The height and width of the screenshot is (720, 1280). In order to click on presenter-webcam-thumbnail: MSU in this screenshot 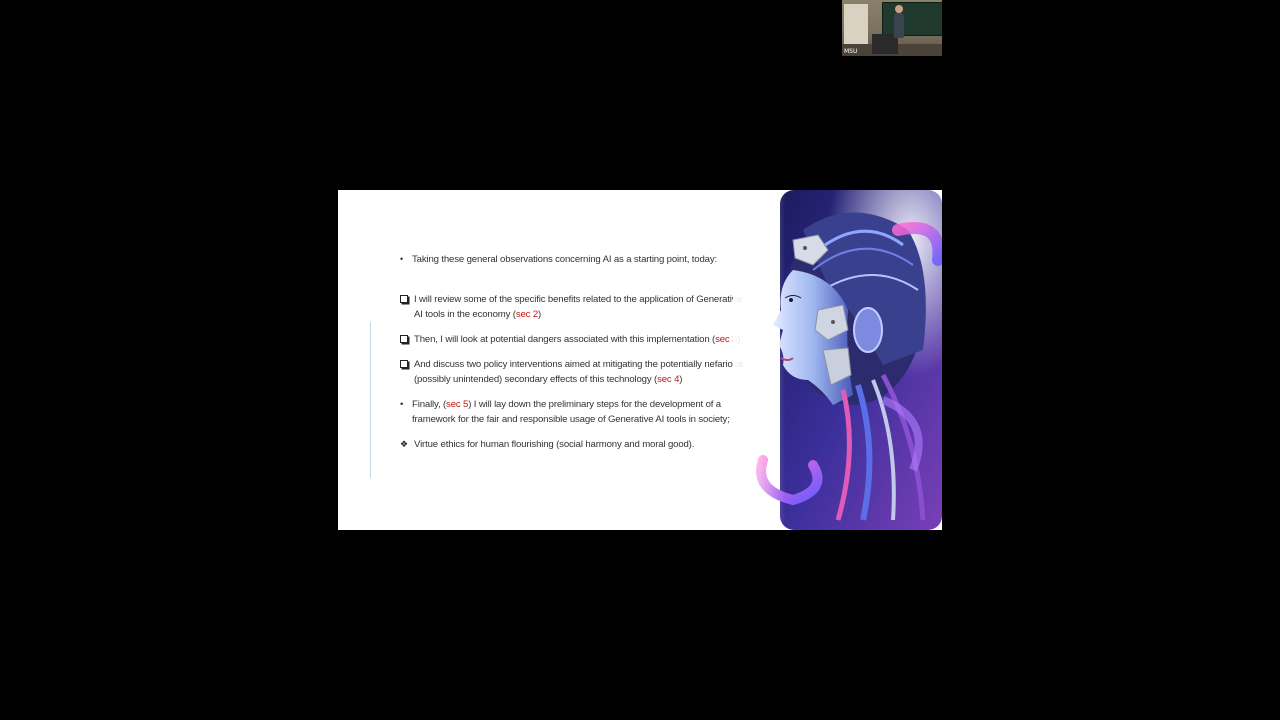, I will do `click(892, 28)`.